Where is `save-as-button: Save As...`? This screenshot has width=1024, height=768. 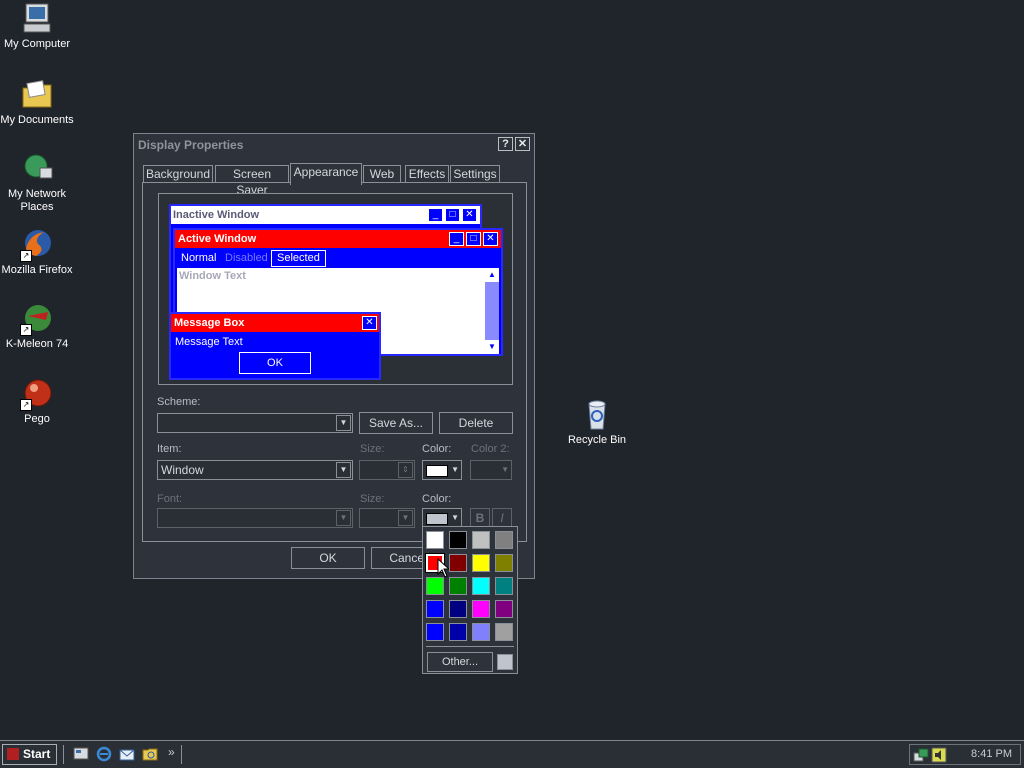
save-as-button: Save As... is located at coordinates (396, 423).